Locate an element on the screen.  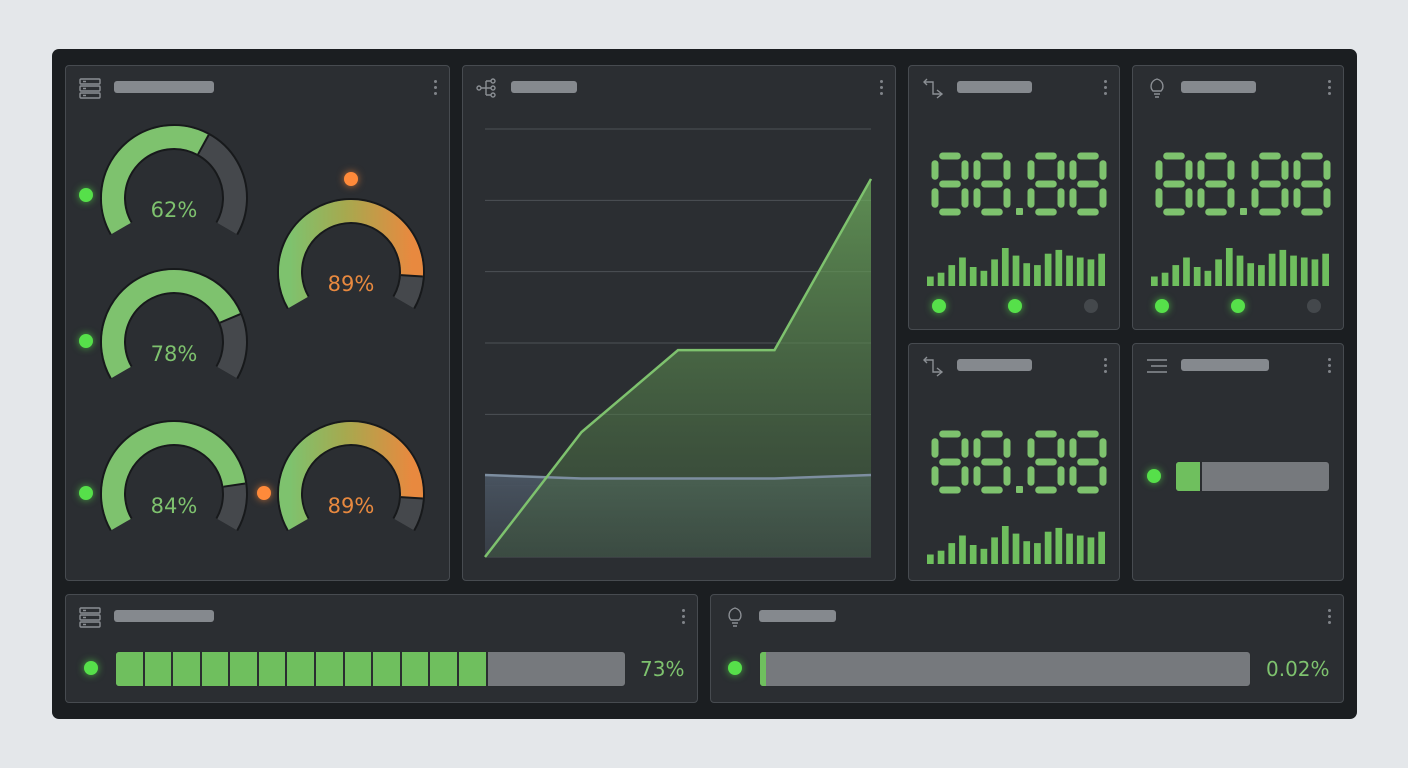
progress-left-value: 73% is located at coordinates (662, 669).